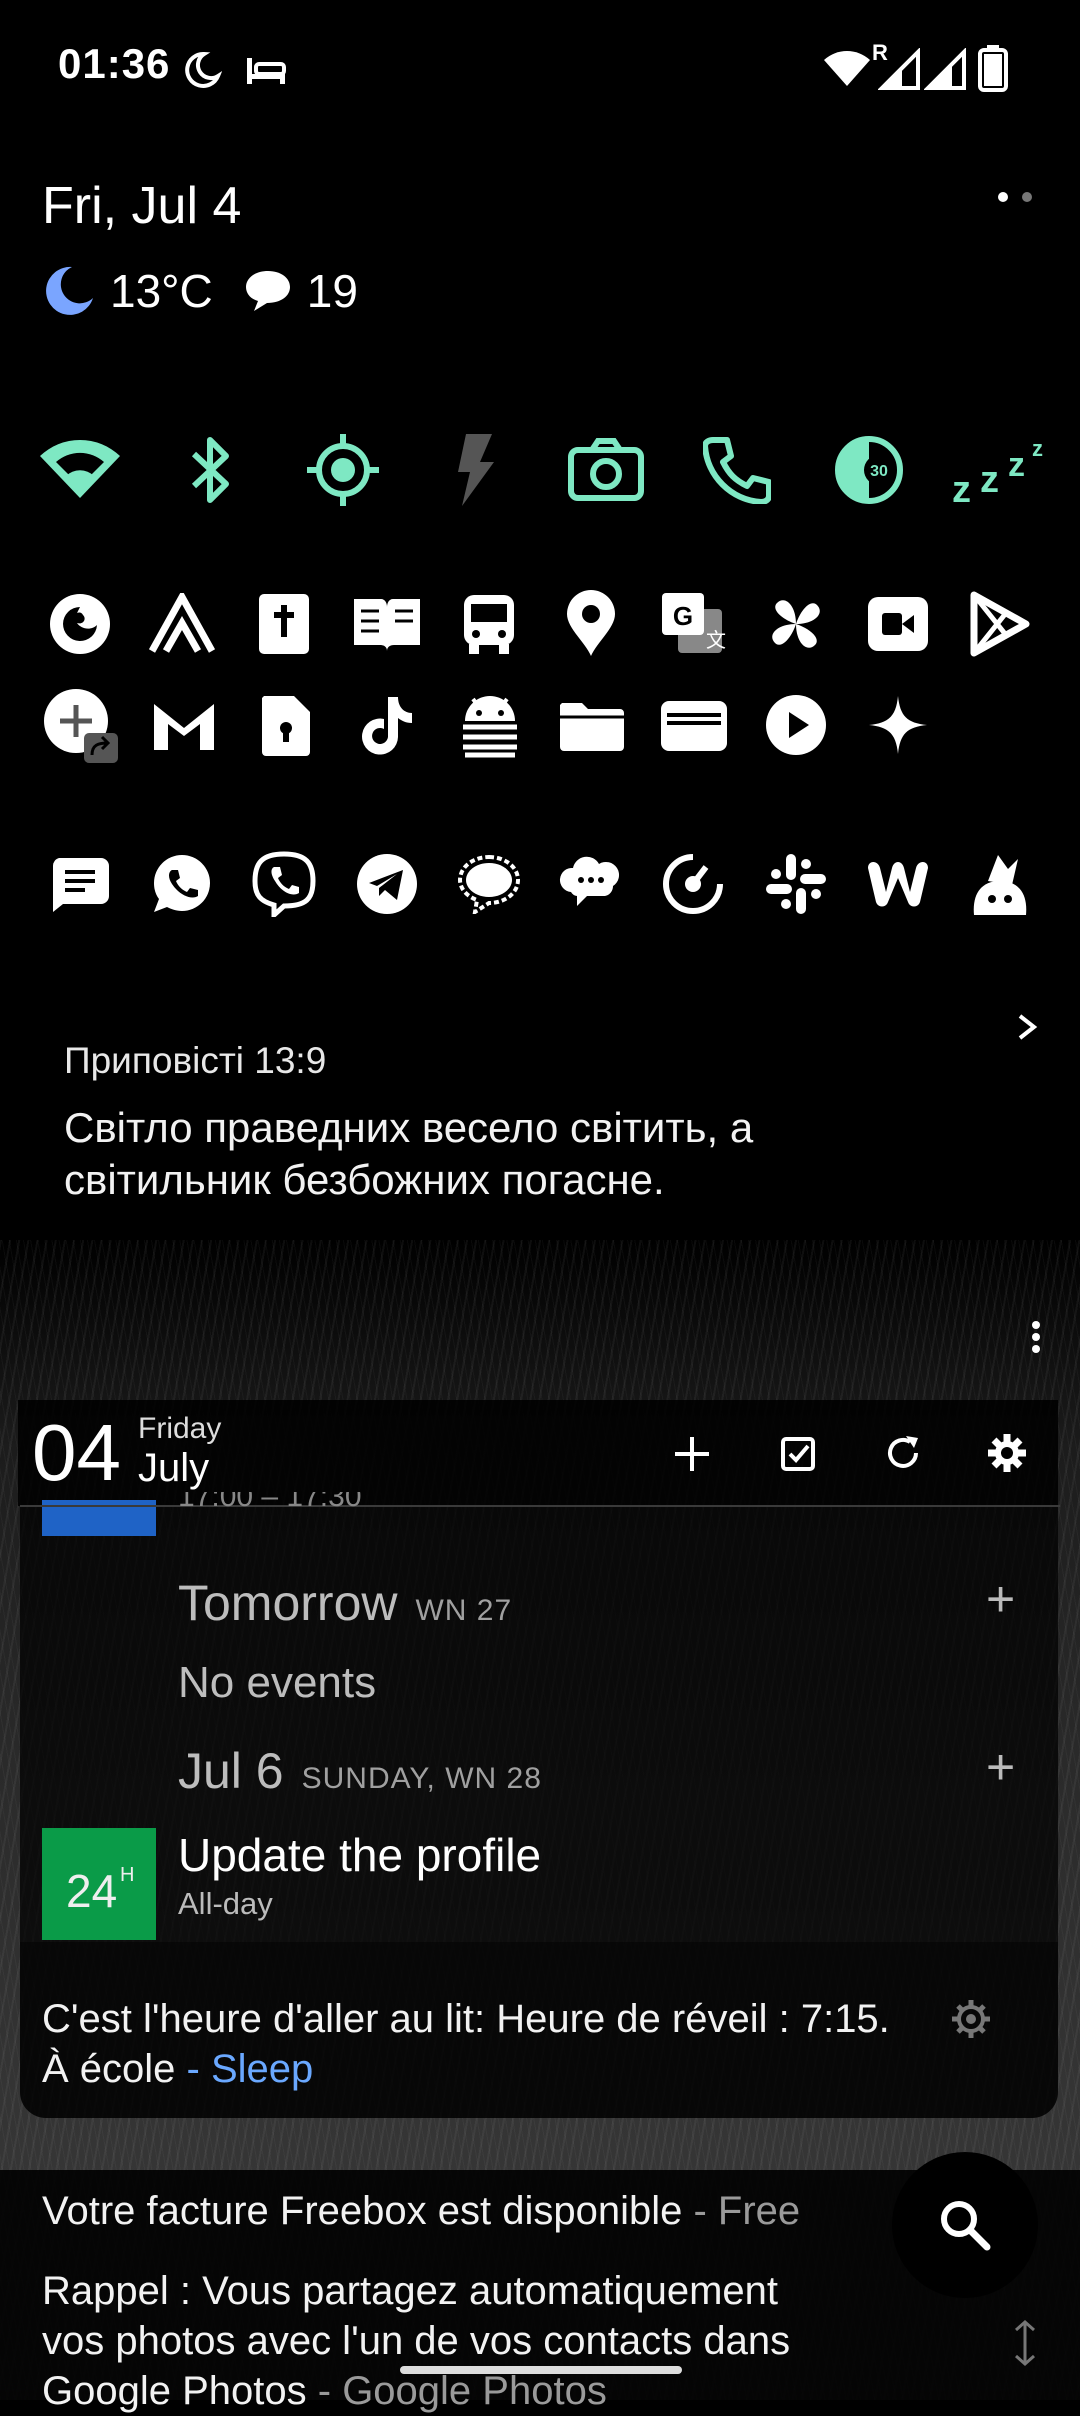  I want to click on webtoon-icon, so click(898, 884).